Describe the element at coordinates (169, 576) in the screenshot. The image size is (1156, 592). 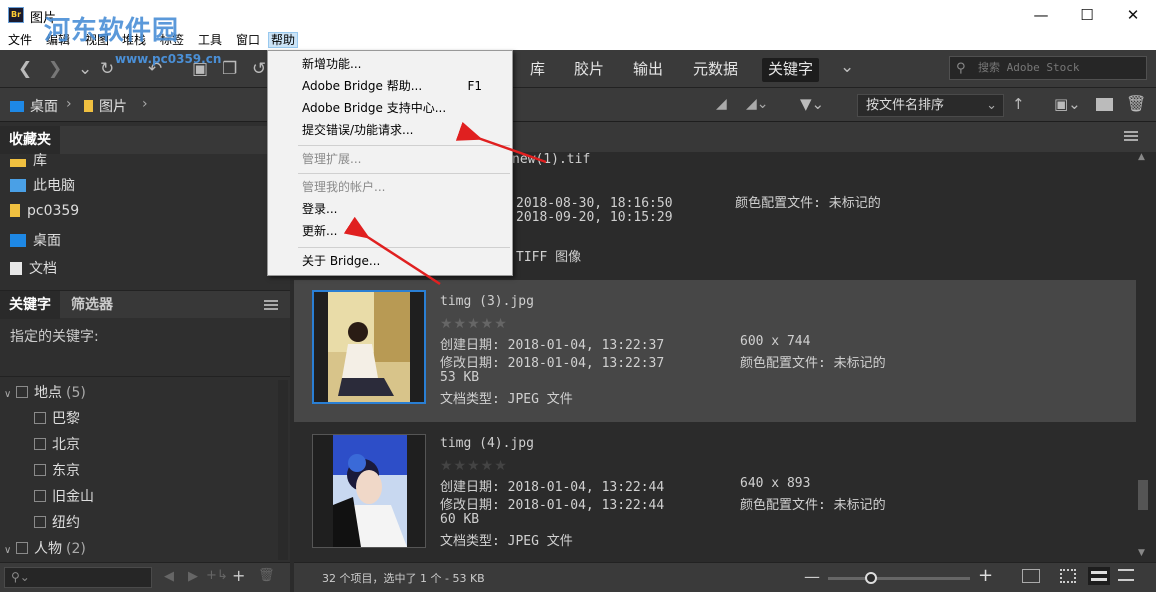
I see `prev-icon: ◀` at that location.